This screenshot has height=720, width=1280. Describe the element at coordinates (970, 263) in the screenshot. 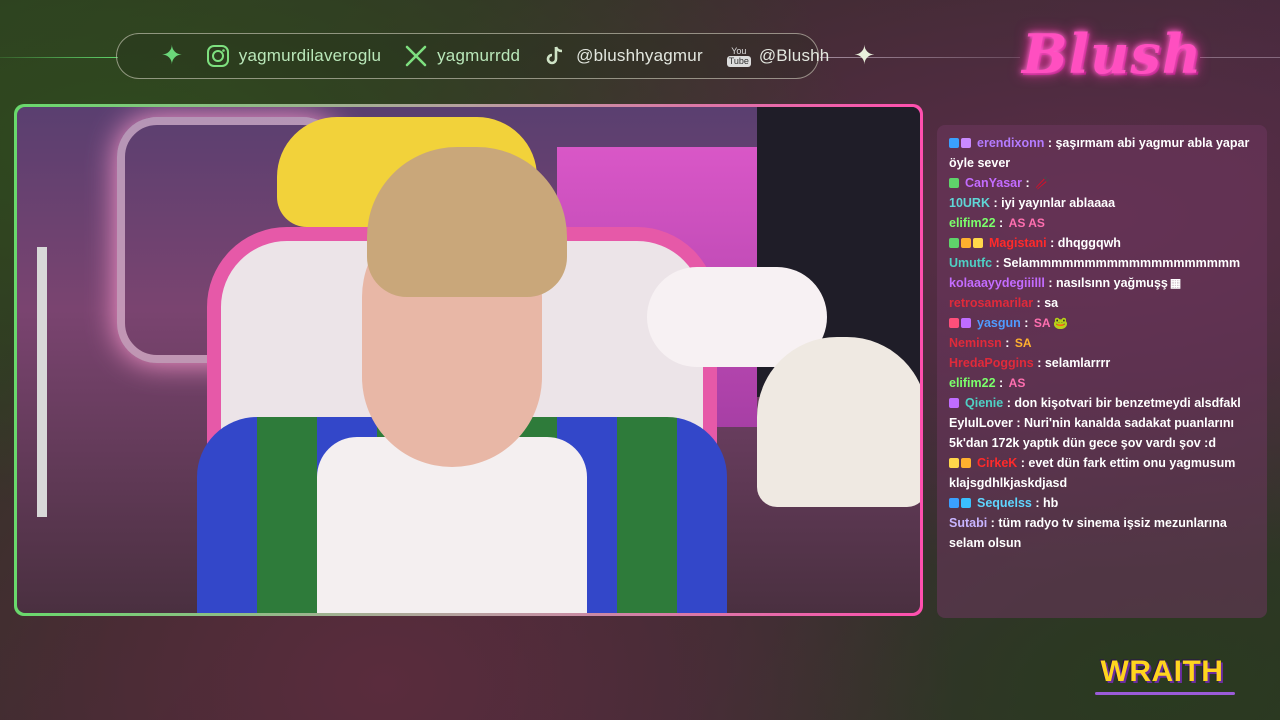

I see `chat-username: Umutfc` at that location.